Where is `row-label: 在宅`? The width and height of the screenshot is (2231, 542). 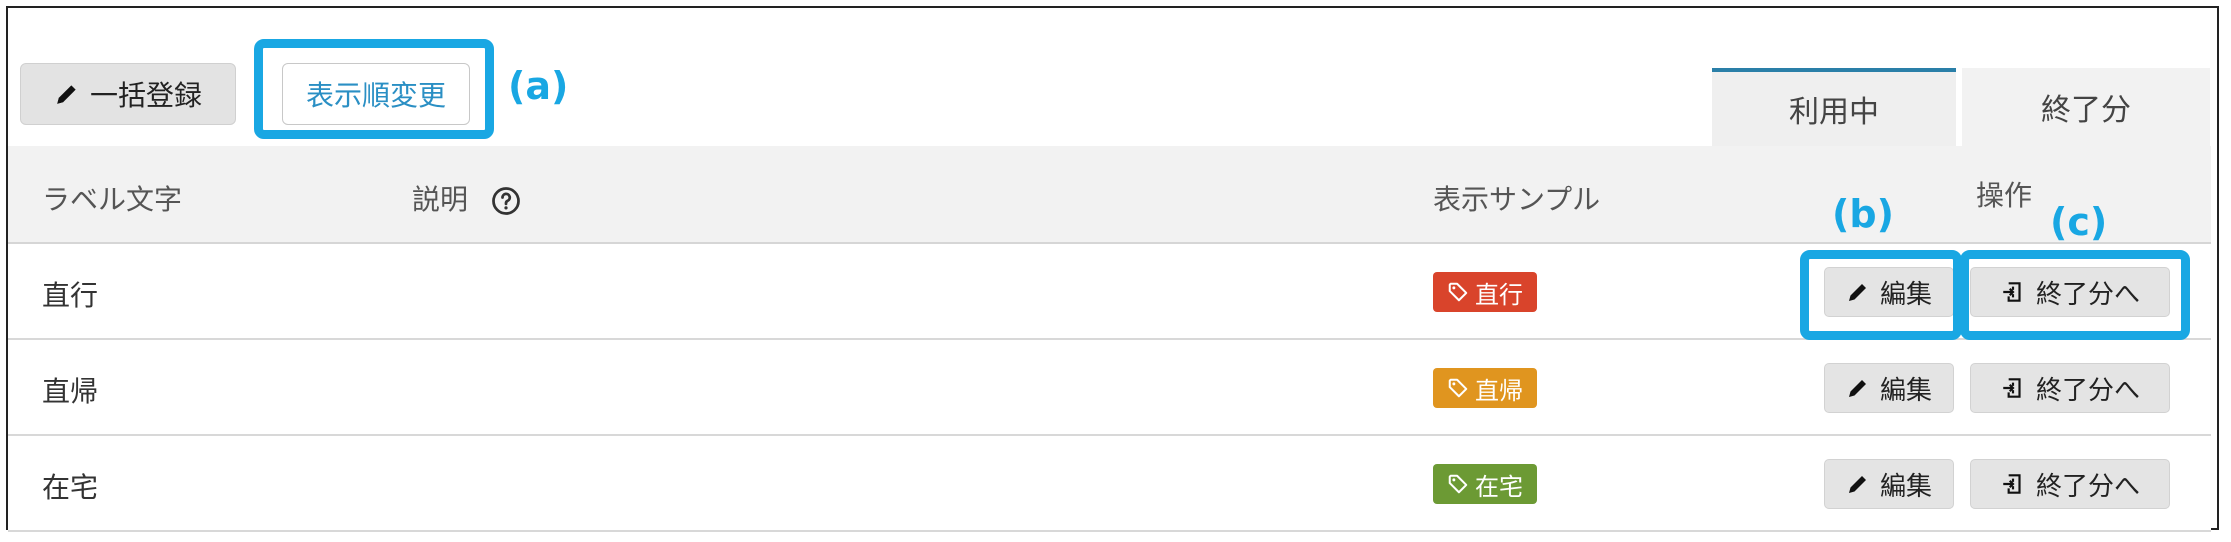
row-label: 在宅 is located at coordinates (70, 487).